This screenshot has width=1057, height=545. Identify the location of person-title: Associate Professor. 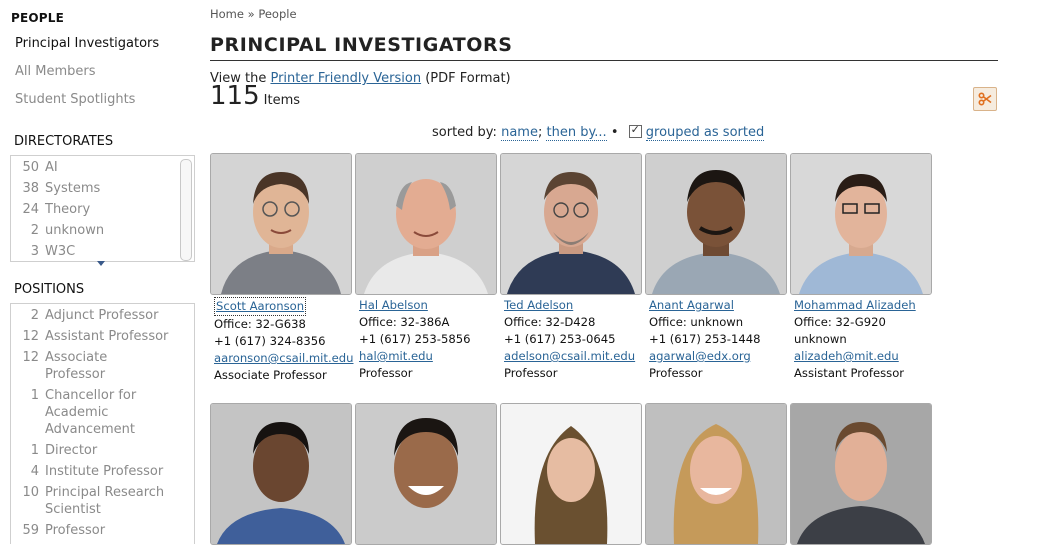
(270, 375).